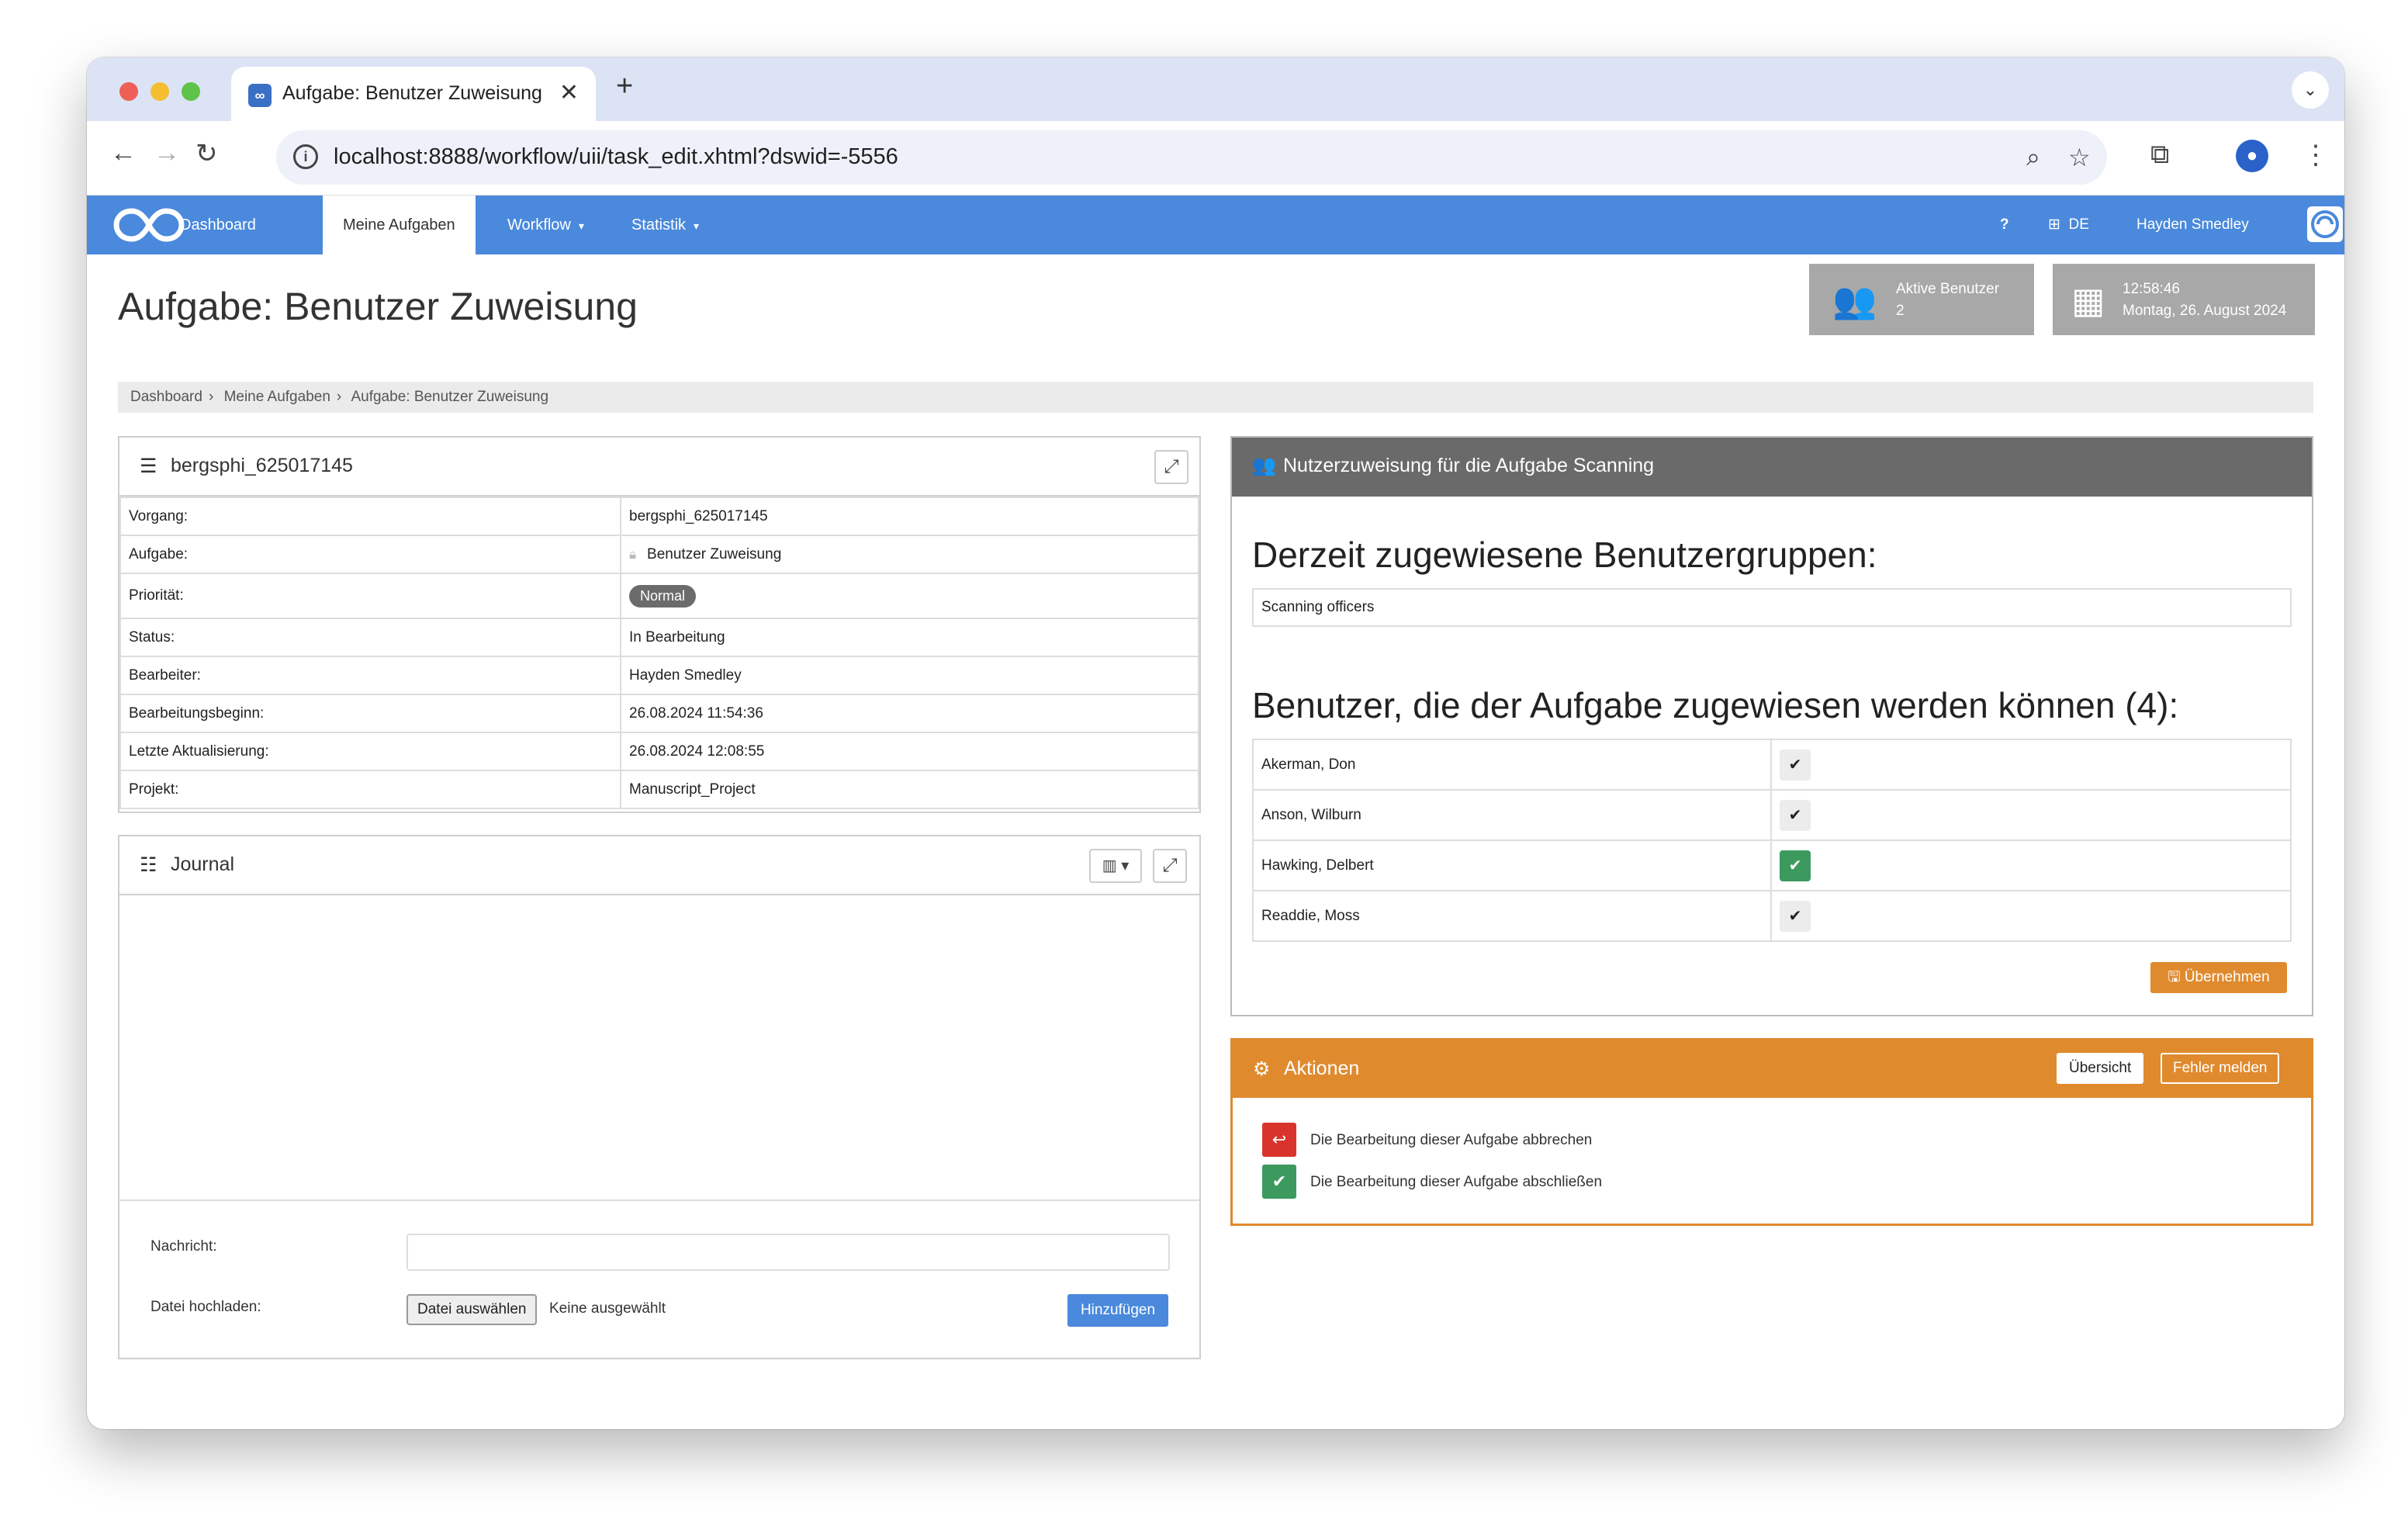 This screenshot has height=1530, width=2408. Describe the element at coordinates (202, 864) in the screenshot. I see `journal-title: Journal` at that location.